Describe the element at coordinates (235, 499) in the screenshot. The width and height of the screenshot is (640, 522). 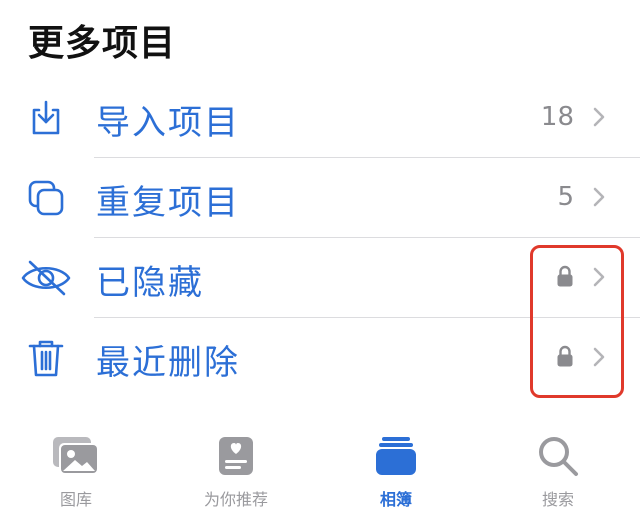
I see `tab-label: 为你推荐` at that location.